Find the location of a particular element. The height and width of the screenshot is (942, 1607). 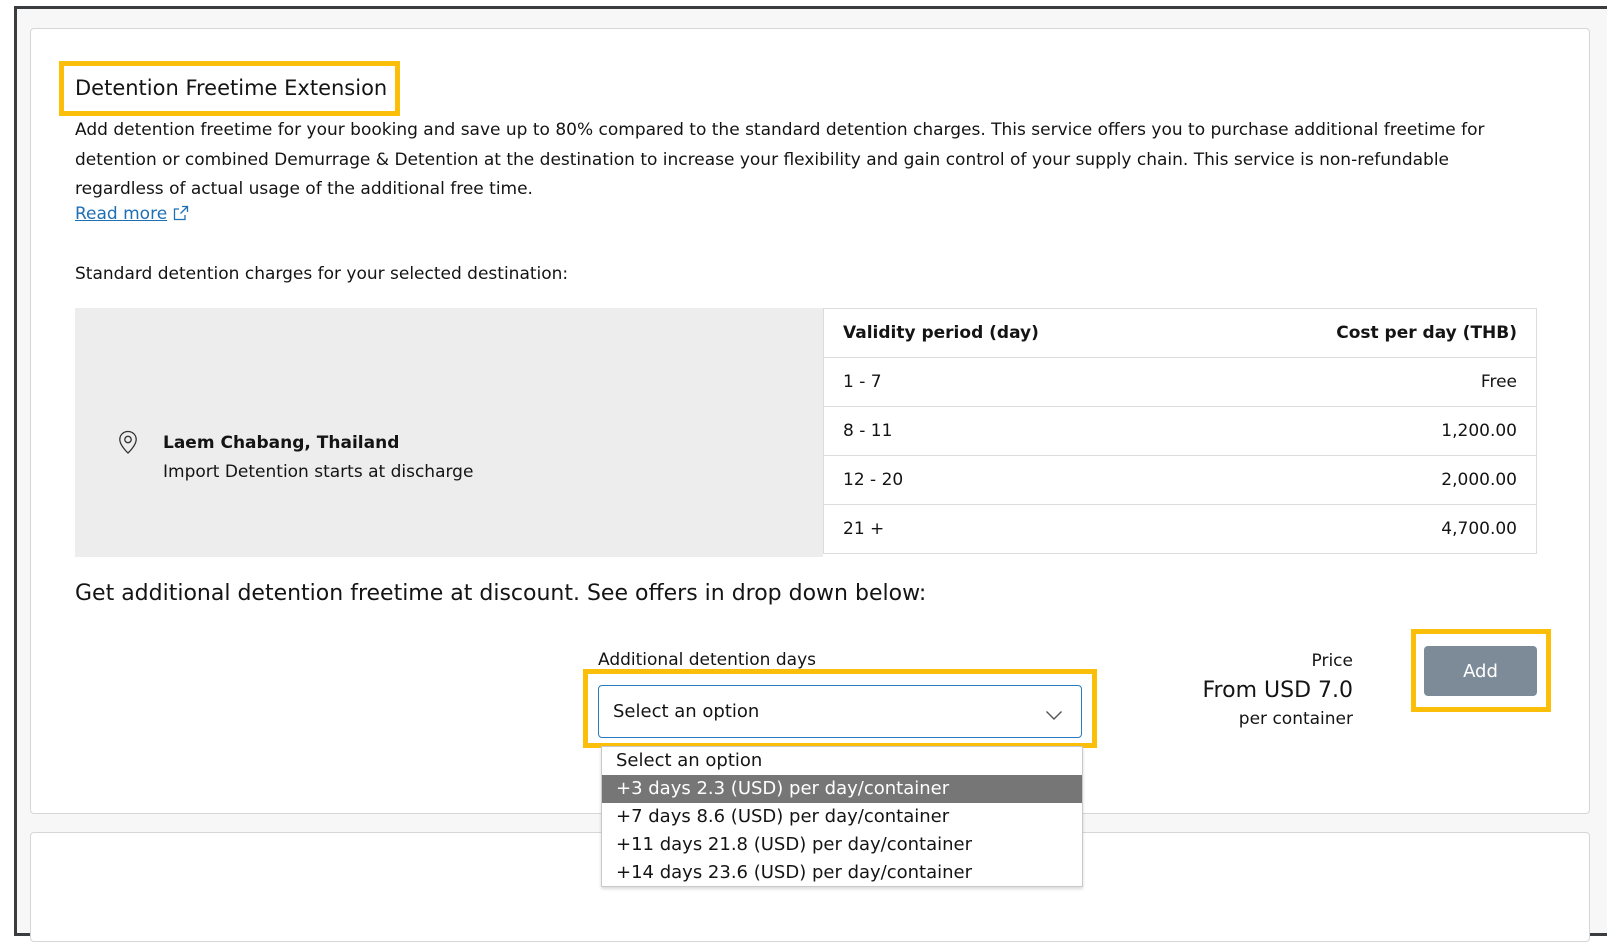

read-more-link: Read more is located at coordinates (132, 215).